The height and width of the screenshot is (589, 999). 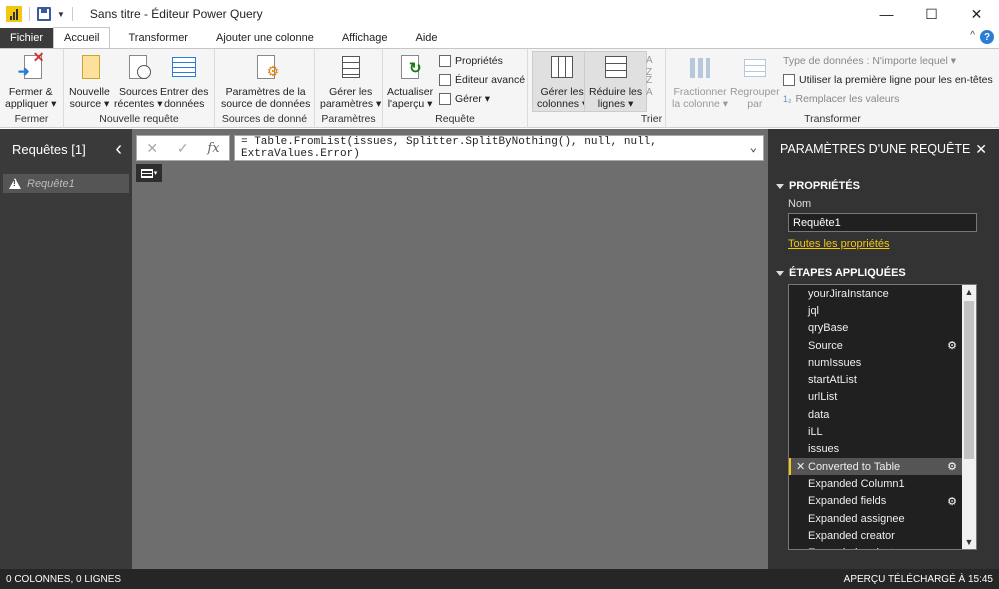 What do you see at coordinates (183, 148) in the screenshot?
I see `commit-formula-icon: ✓` at bounding box center [183, 148].